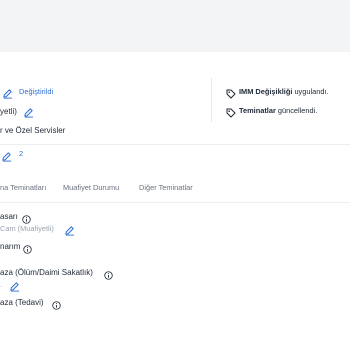 This screenshot has height=350, width=350. I want to click on tabs-underline, so click(175, 202).